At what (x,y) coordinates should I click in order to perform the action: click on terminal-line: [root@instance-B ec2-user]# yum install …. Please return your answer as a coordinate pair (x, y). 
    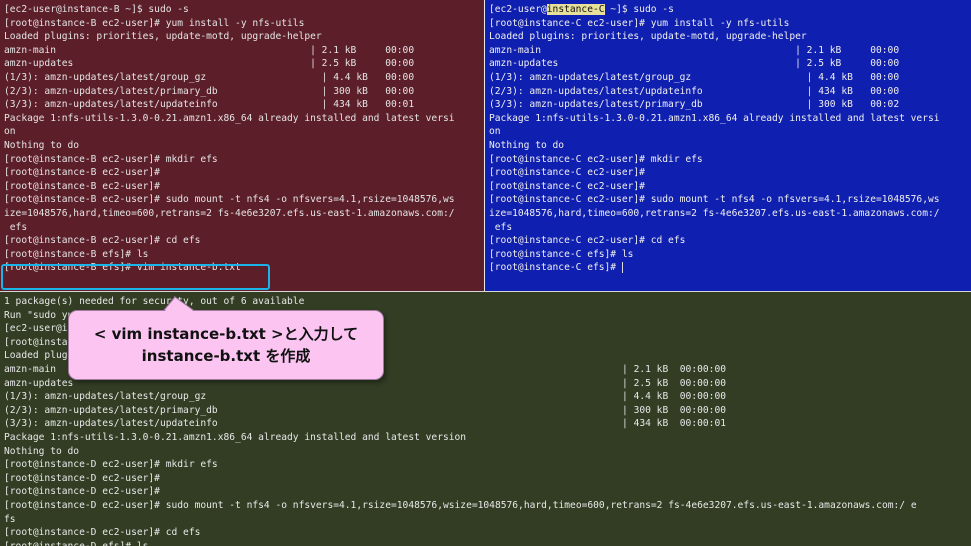
    Looking at the image, I should click on (154, 23).